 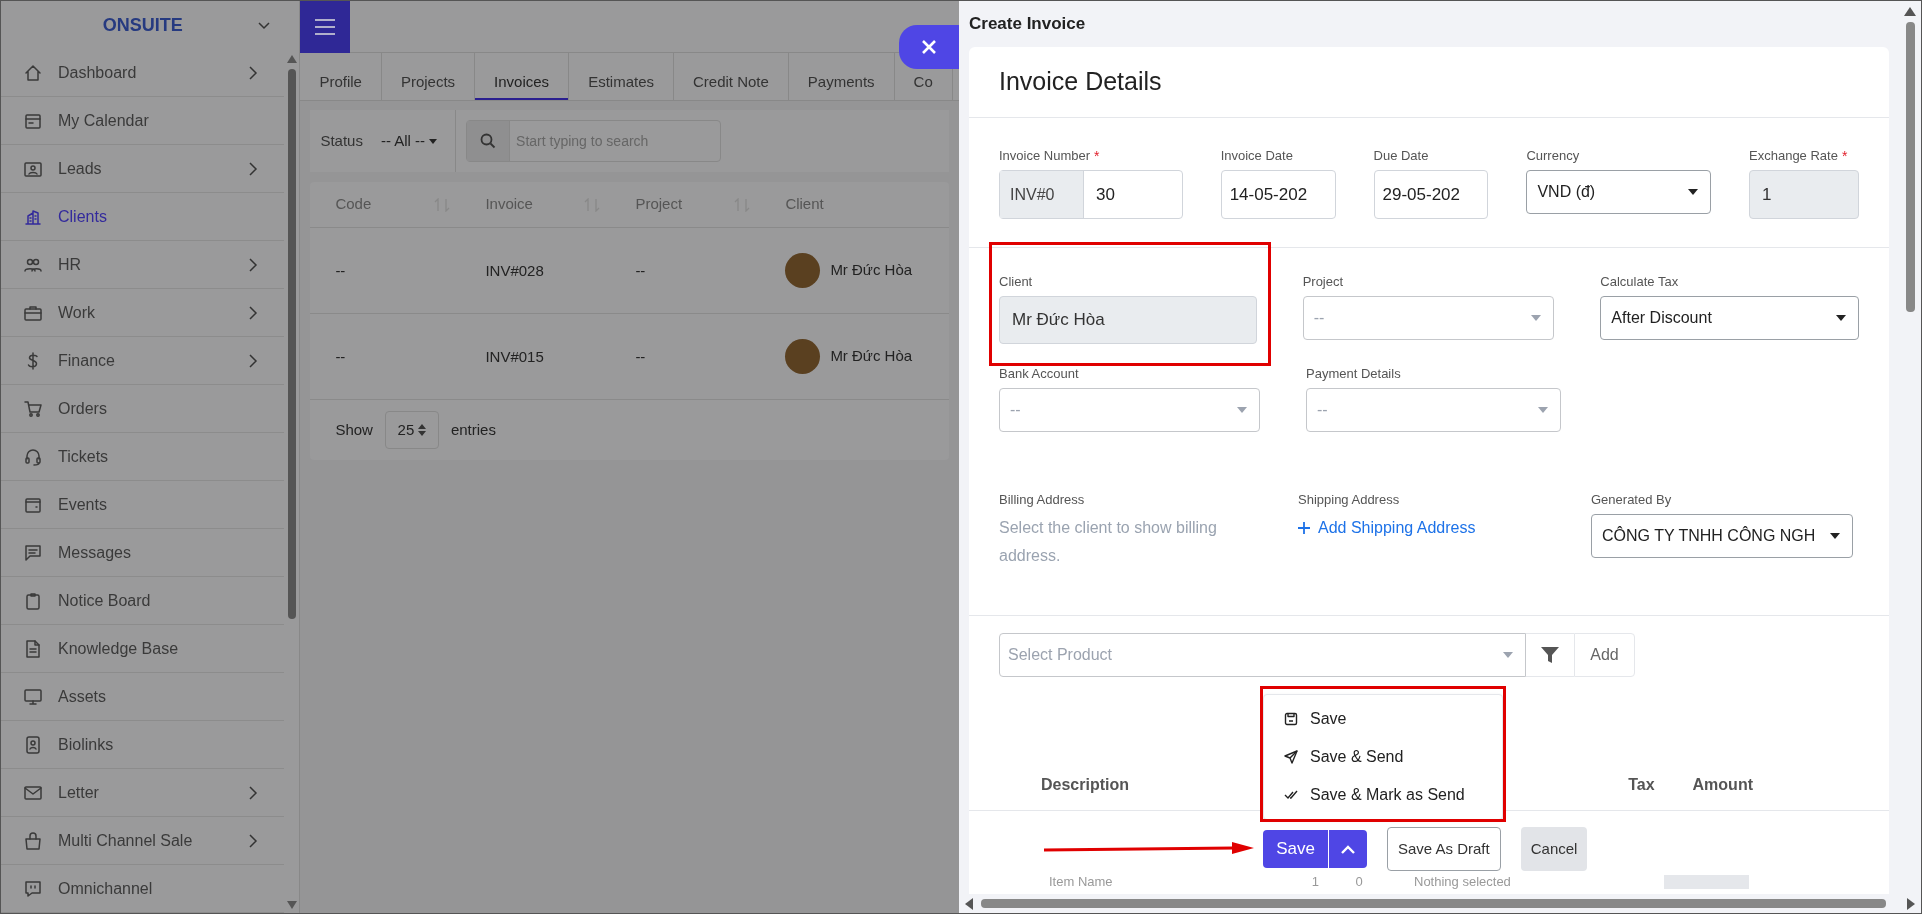 I want to click on sidebar-item: Orders, so click(x=143, y=409).